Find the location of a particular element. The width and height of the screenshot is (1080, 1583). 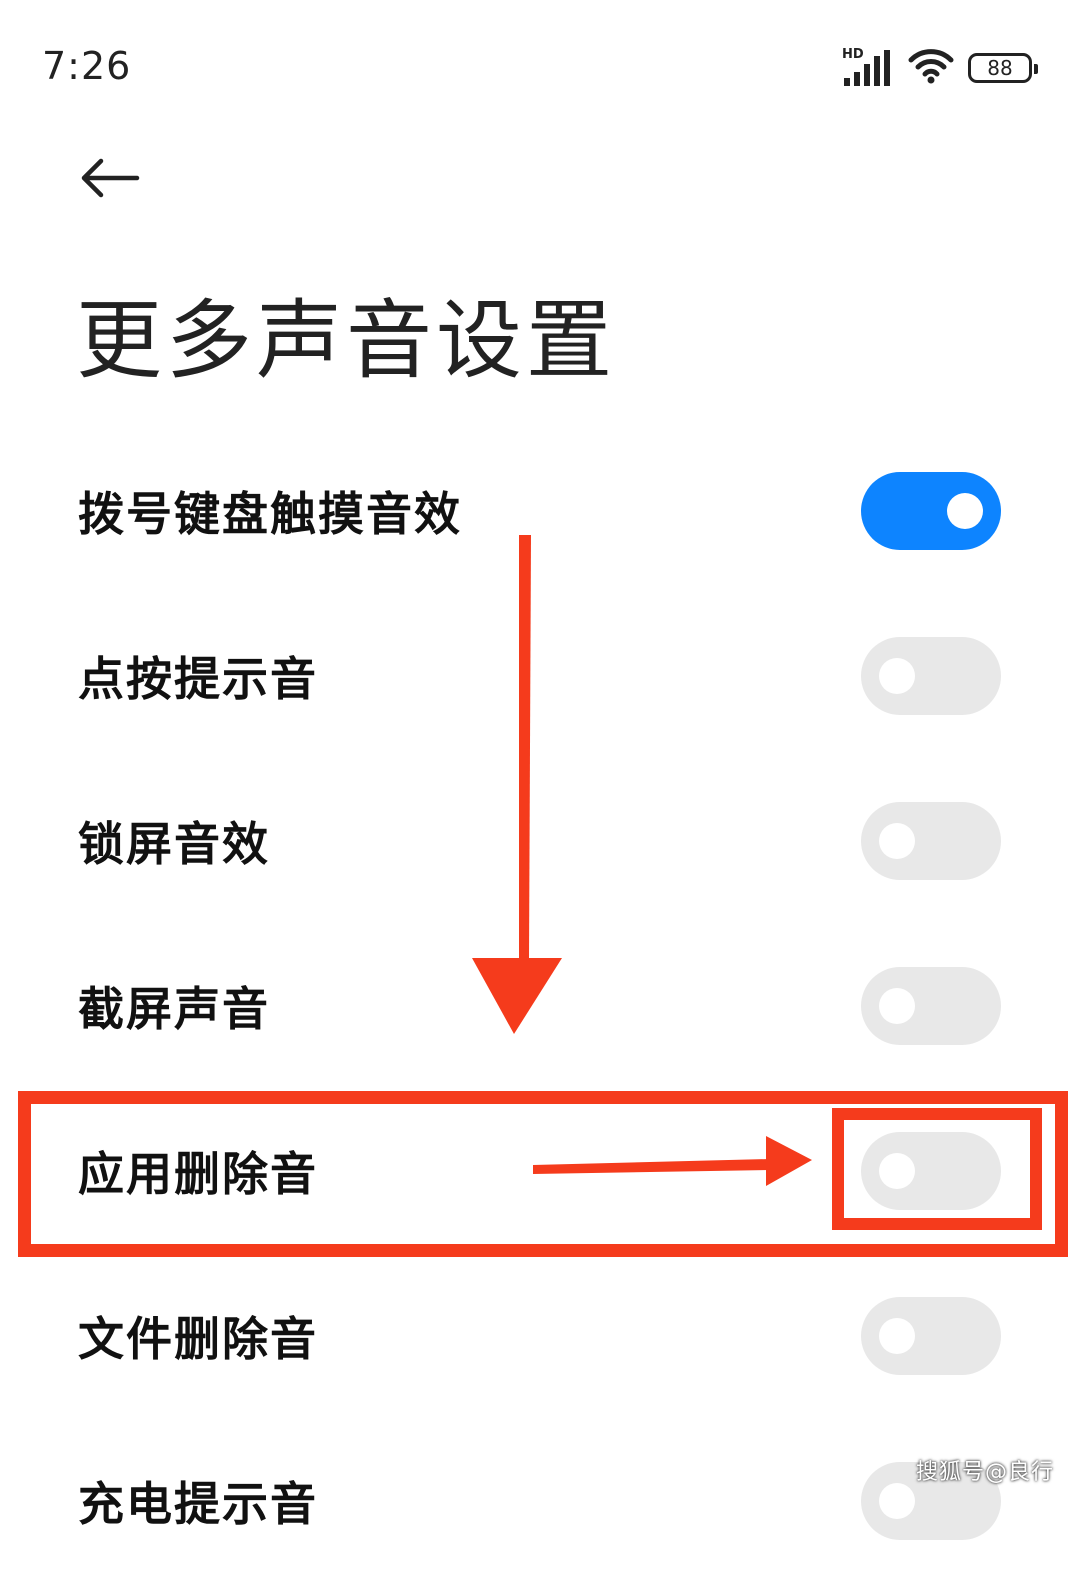

status-bar: 7:26 HD 88 is located at coordinates (540, 65).